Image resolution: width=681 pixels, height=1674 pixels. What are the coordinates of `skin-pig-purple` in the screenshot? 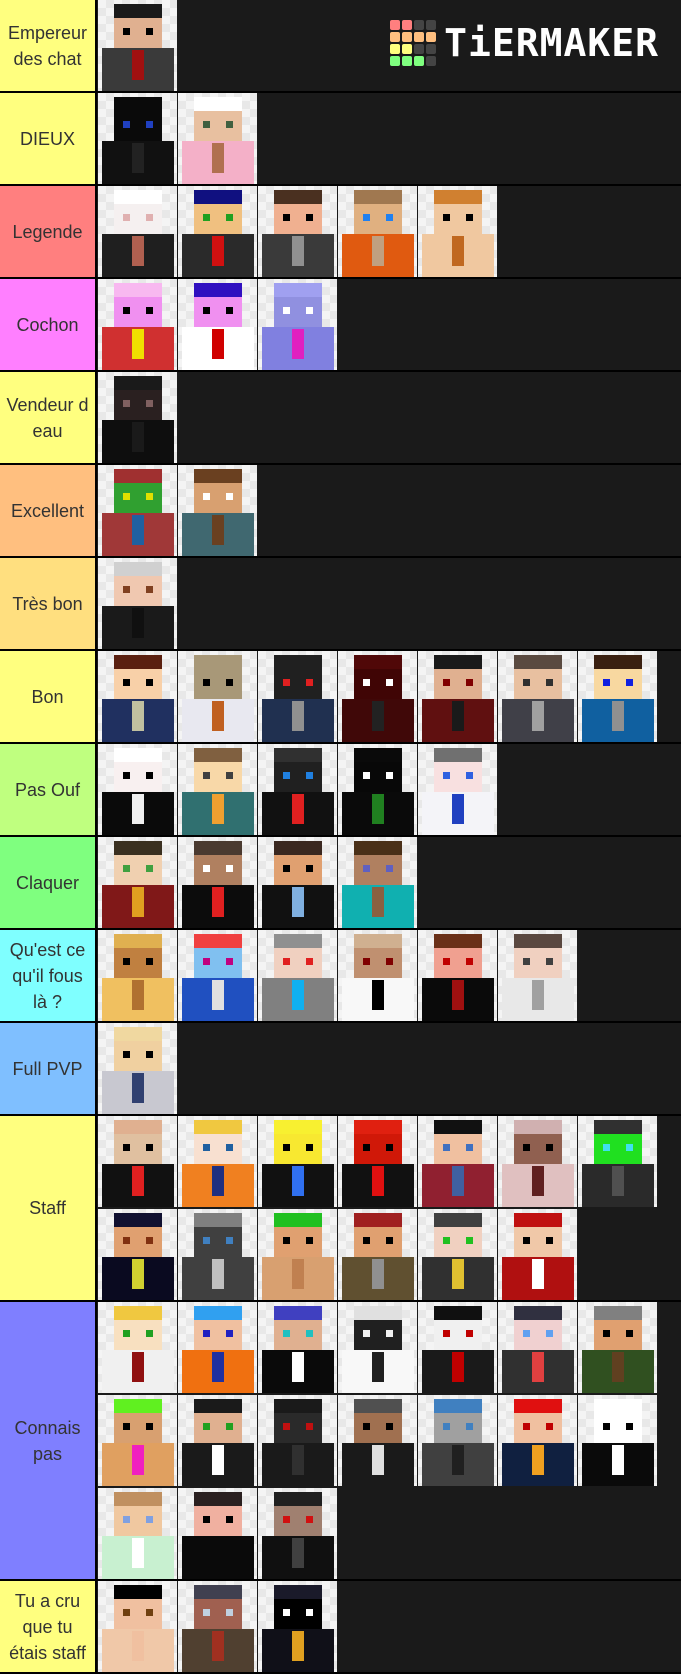 It's located at (297, 324).